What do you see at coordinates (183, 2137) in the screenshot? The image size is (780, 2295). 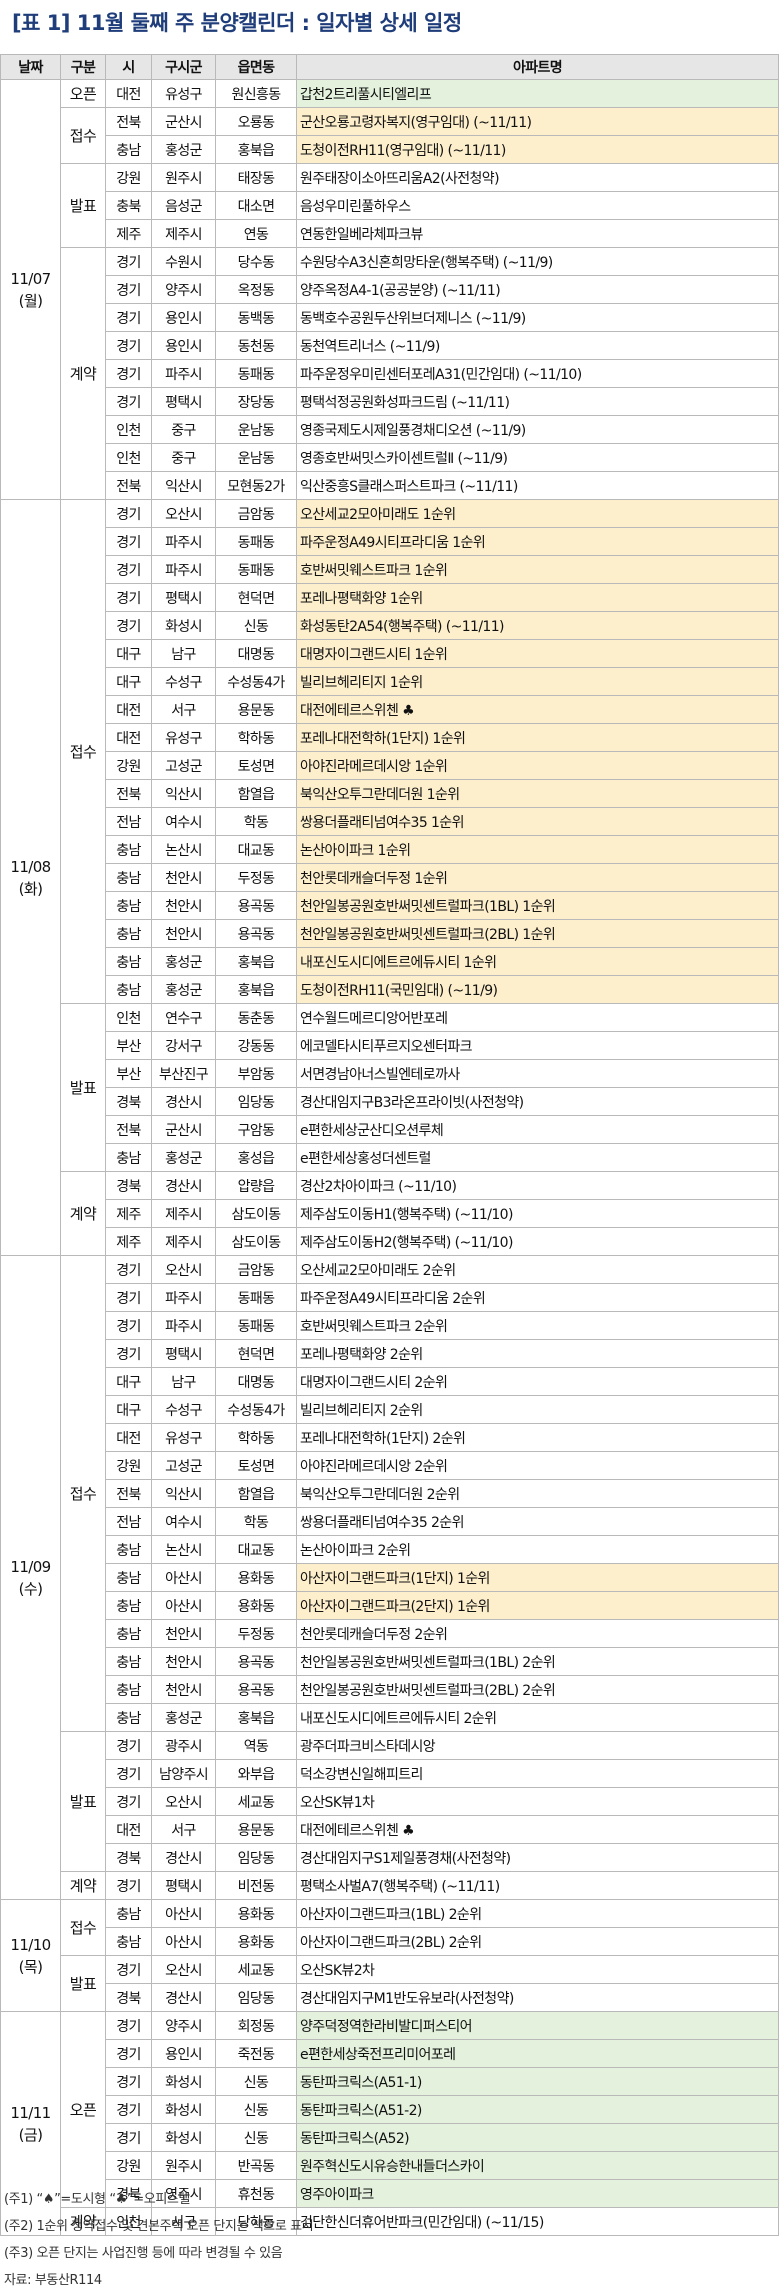 I see `gu-cell: 화성시` at bounding box center [183, 2137].